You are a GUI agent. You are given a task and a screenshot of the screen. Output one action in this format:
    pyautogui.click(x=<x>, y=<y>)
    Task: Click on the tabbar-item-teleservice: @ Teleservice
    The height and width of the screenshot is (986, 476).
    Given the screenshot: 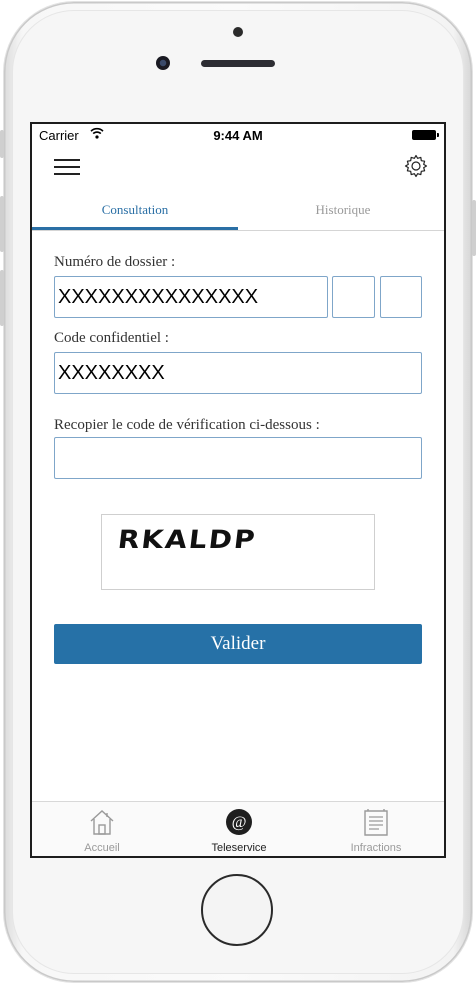 What is the action you would take?
    pyautogui.click(x=239, y=829)
    